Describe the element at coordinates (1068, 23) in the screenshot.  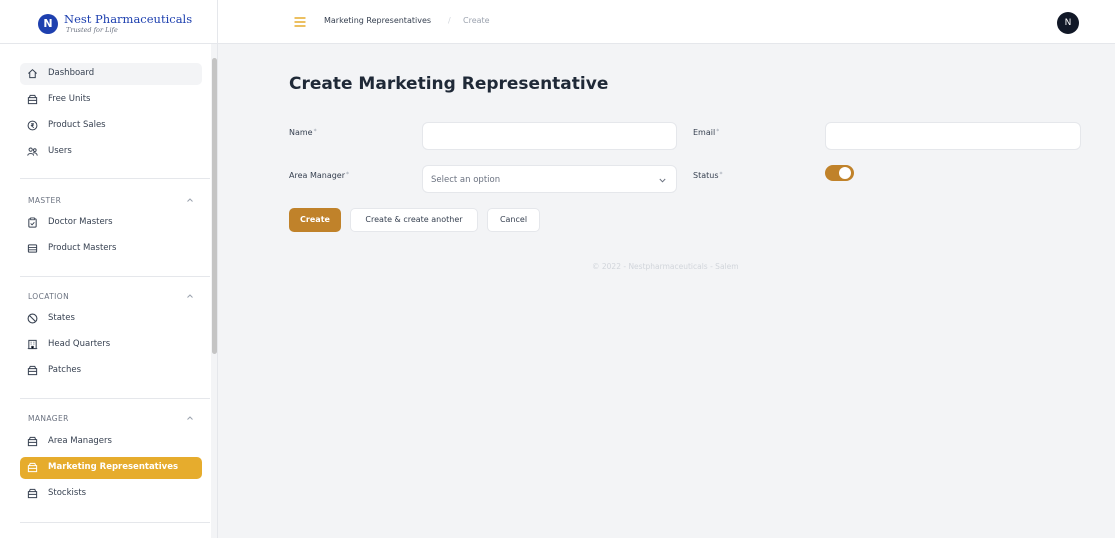
I see `avatar: N` at that location.